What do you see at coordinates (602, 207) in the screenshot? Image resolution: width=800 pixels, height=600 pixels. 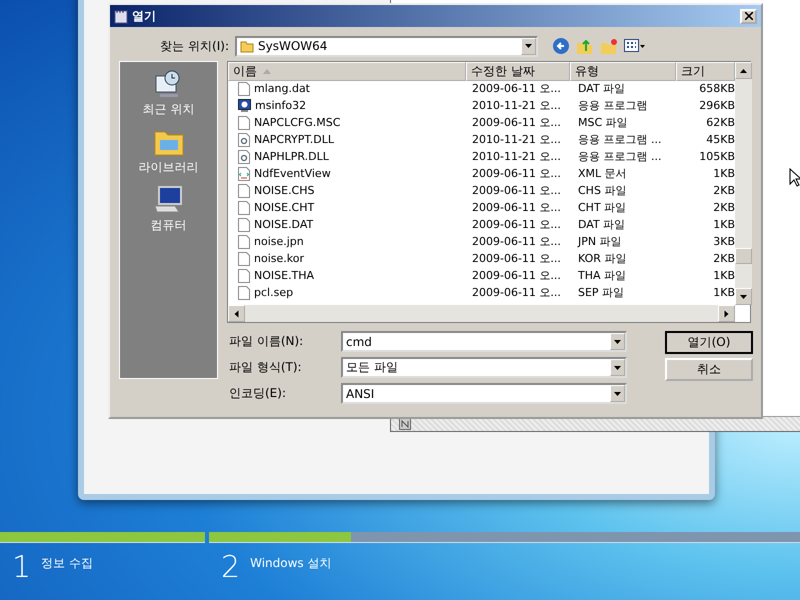 I see `file-type: CHT 파일` at bounding box center [602, 207].